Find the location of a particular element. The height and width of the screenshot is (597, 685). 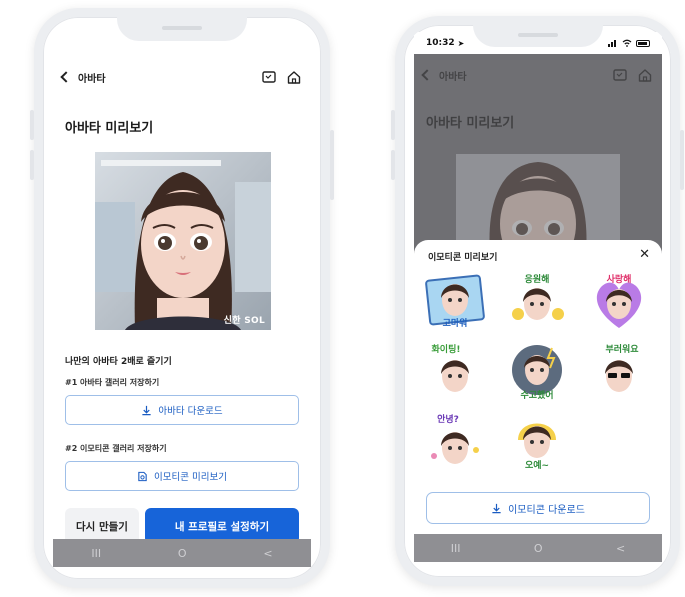

emoticon-download-button: 이모티콘 다운로드 is located at coordinates (538, 508).